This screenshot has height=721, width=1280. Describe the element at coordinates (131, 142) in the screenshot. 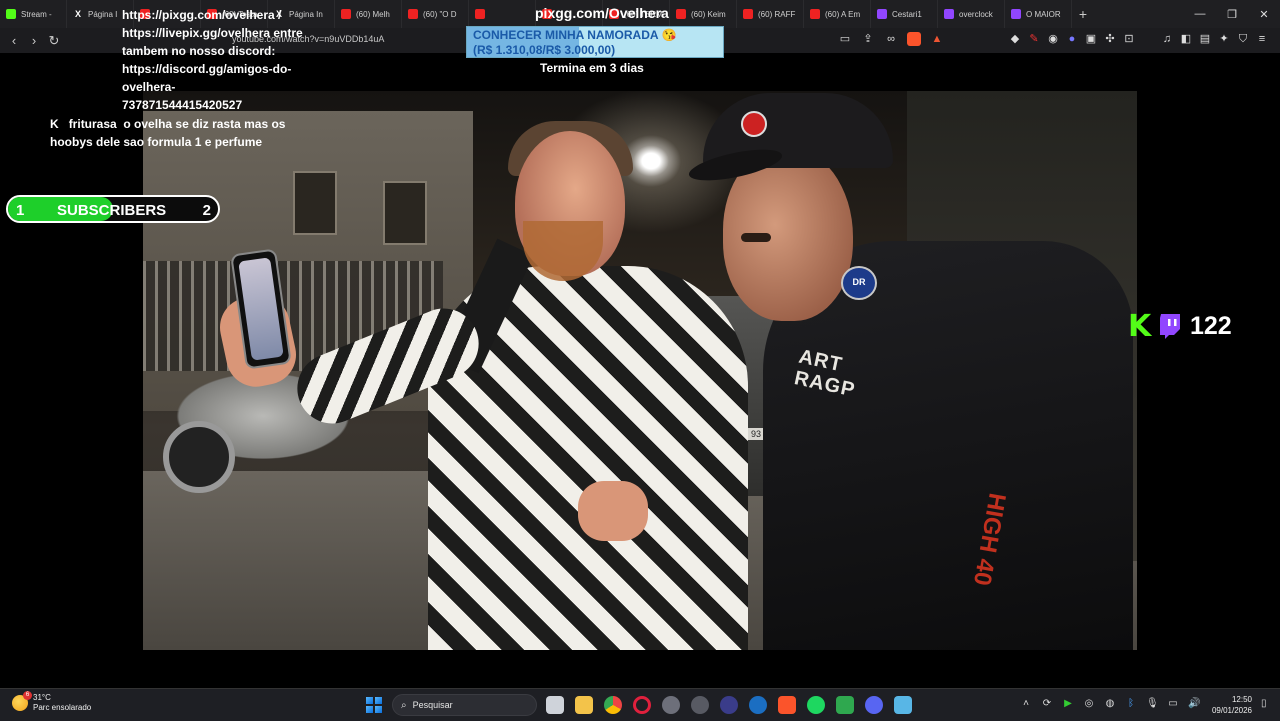

I see `chat-text: hoobys dele sao formula 1 e` at that location.